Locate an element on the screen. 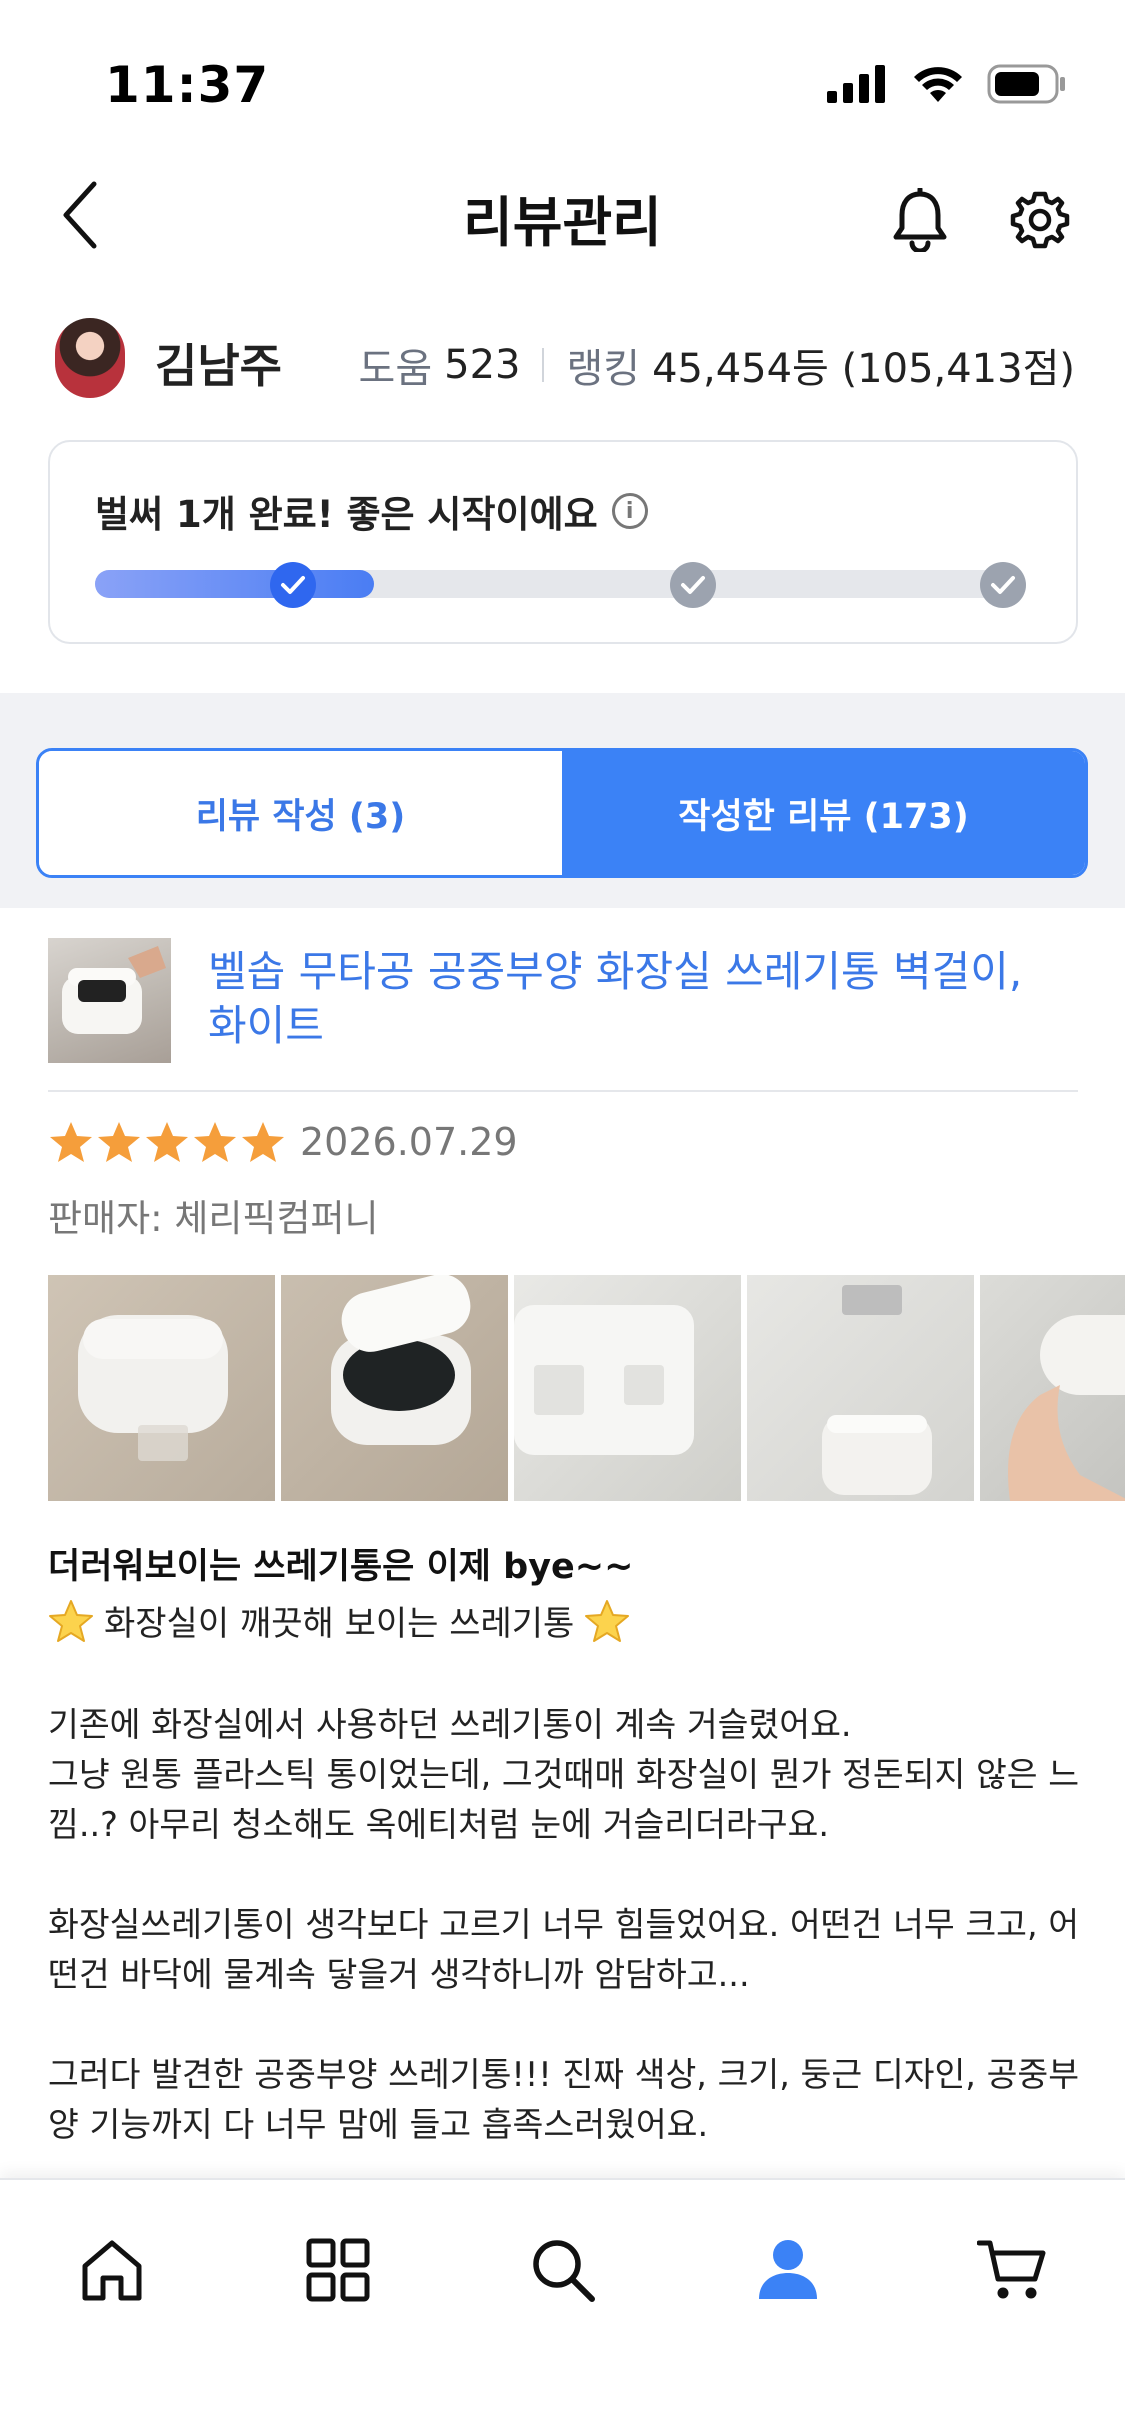  tab-written-reviews: 작성한 리뷰 (173) is located at coordinates (823, 813).